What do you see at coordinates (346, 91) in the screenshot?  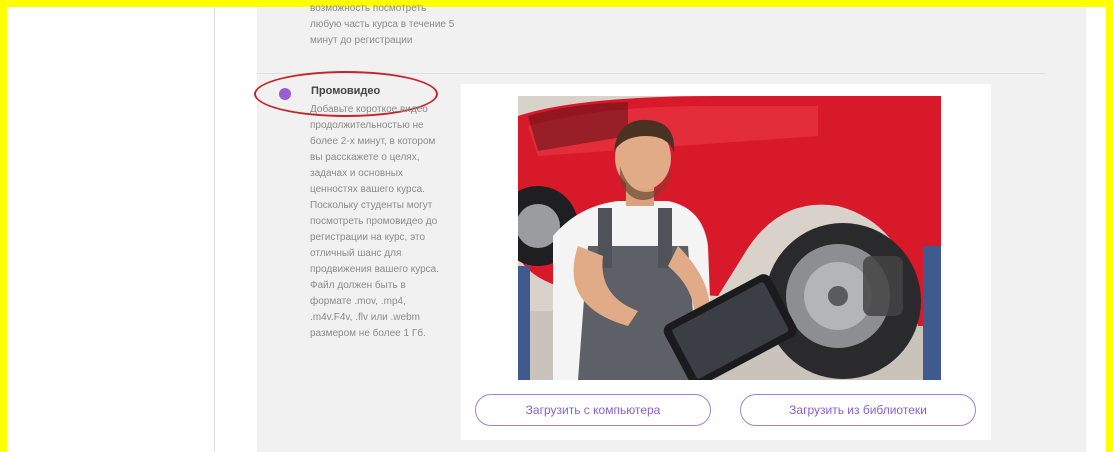 I see `promo-video-title: Промовидео` at bounding box center [346, 91].